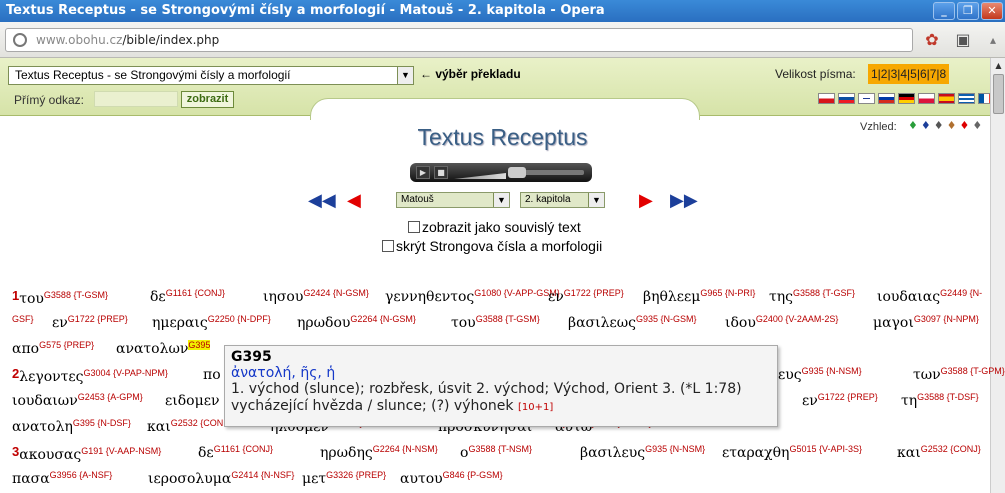 This screenshot has height=493, width=1005. What do you see at coordinates (372, 406) in the screenshot?
I see `tooltip-definition-2: vycházející hvězda / slunce; (?) výhonek` at bounding box center [372, 406].